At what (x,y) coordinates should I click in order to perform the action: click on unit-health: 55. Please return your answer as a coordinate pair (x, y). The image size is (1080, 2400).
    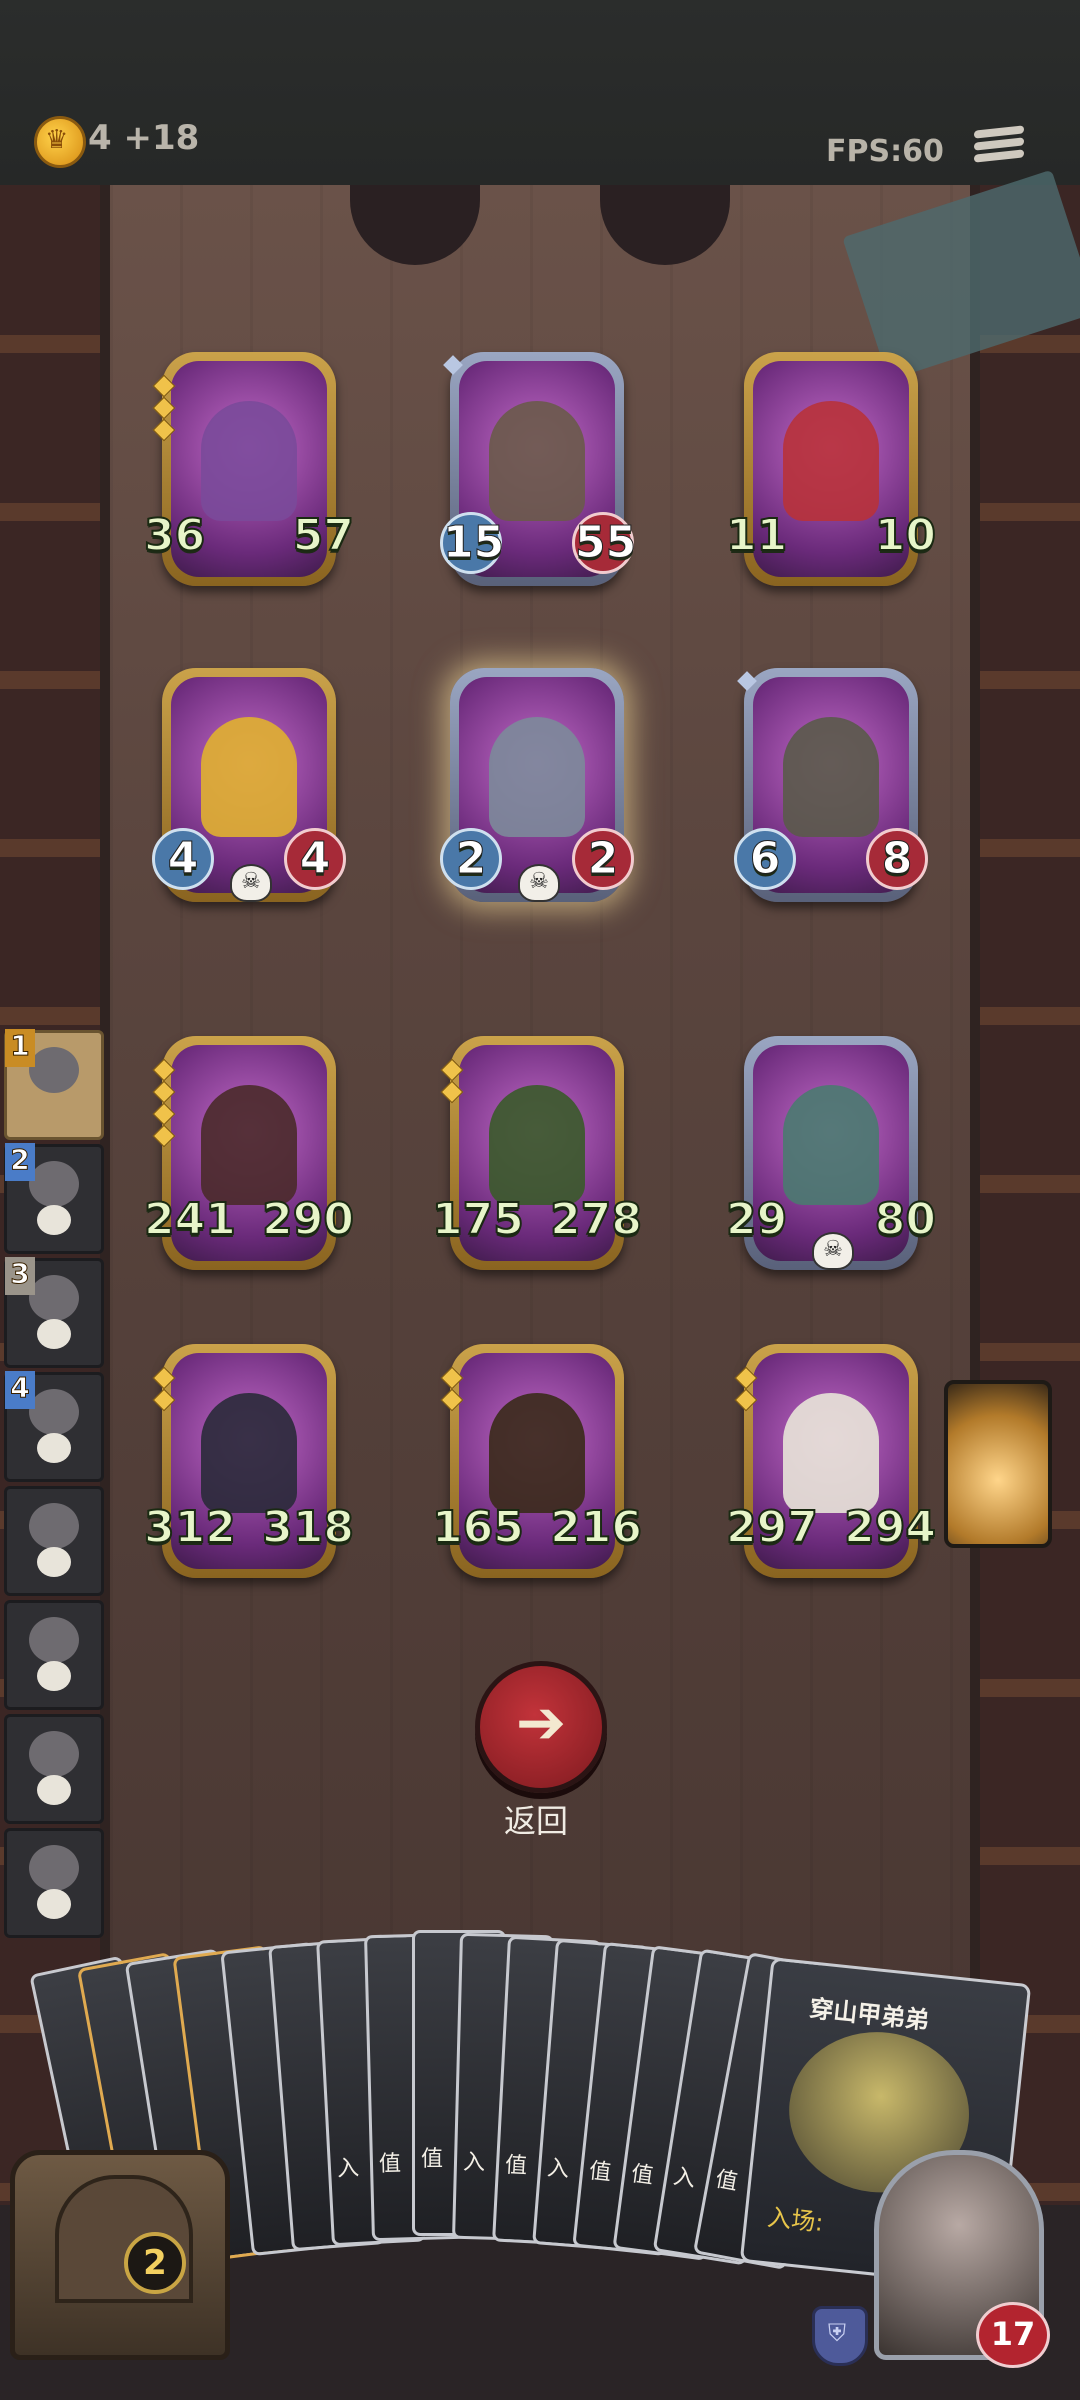
    Looking at the image, I should click on (604, 543).